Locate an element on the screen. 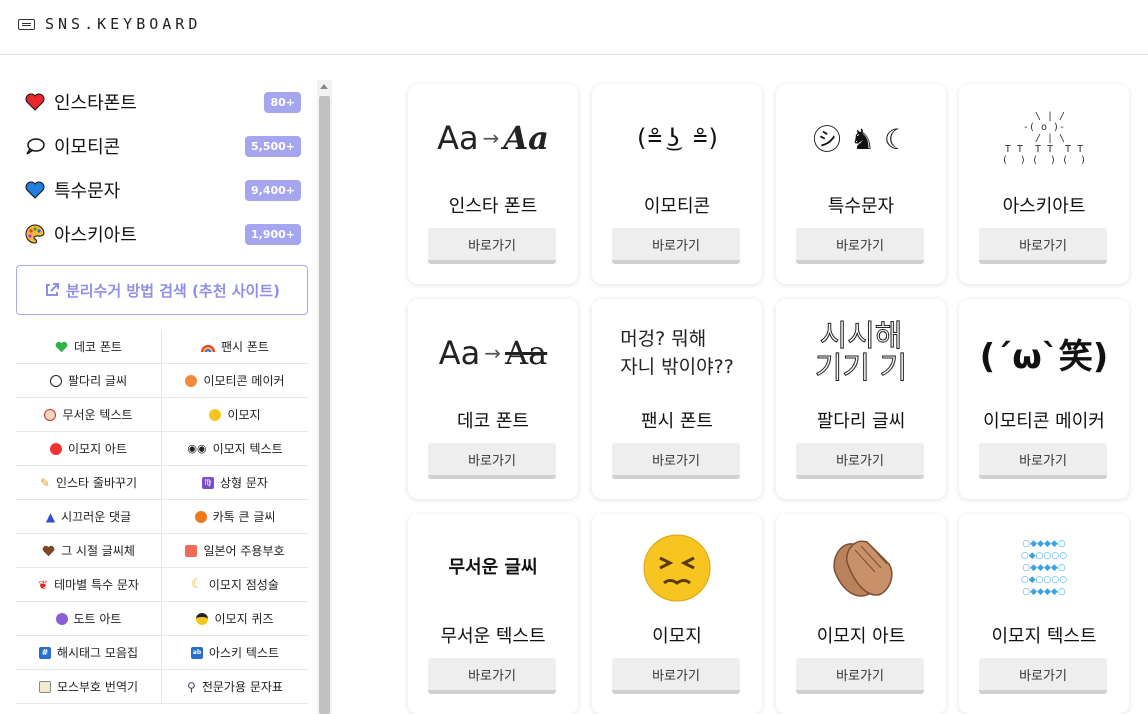 The height and width of the screenshot is (714, 1148). card-emoji: 이모지 바로가기 is located at coordinates (677, 614).